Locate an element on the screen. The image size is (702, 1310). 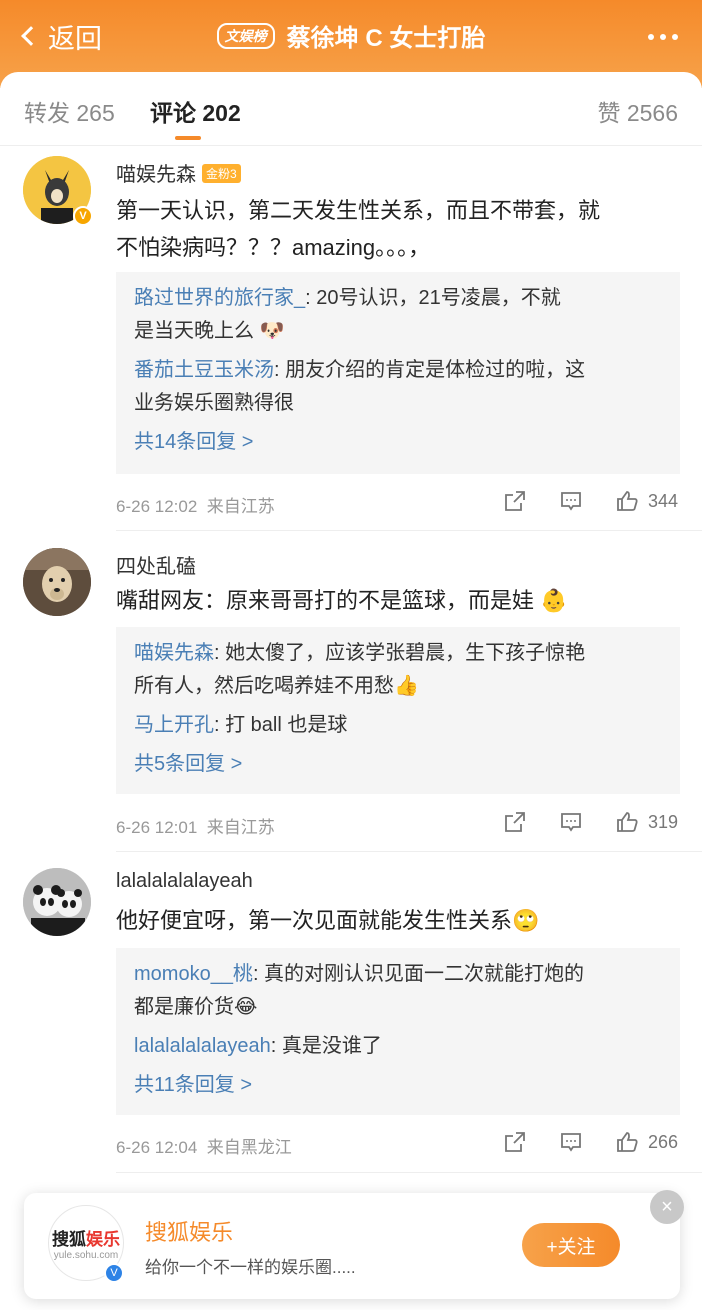
reply-author: momoko__桃 is located at coordinates (193, 974).